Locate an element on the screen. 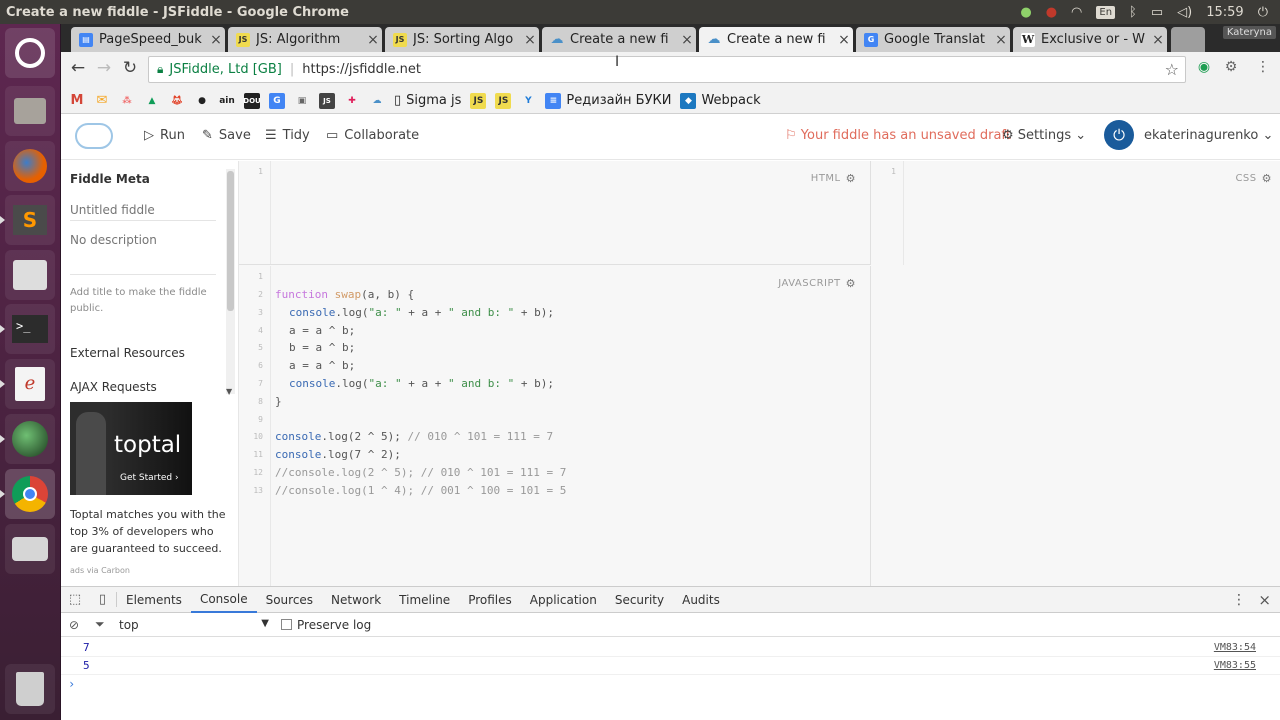 This screenshot has height=720, width=1280. fiddle-title-input is located at coordinates (143, 210).